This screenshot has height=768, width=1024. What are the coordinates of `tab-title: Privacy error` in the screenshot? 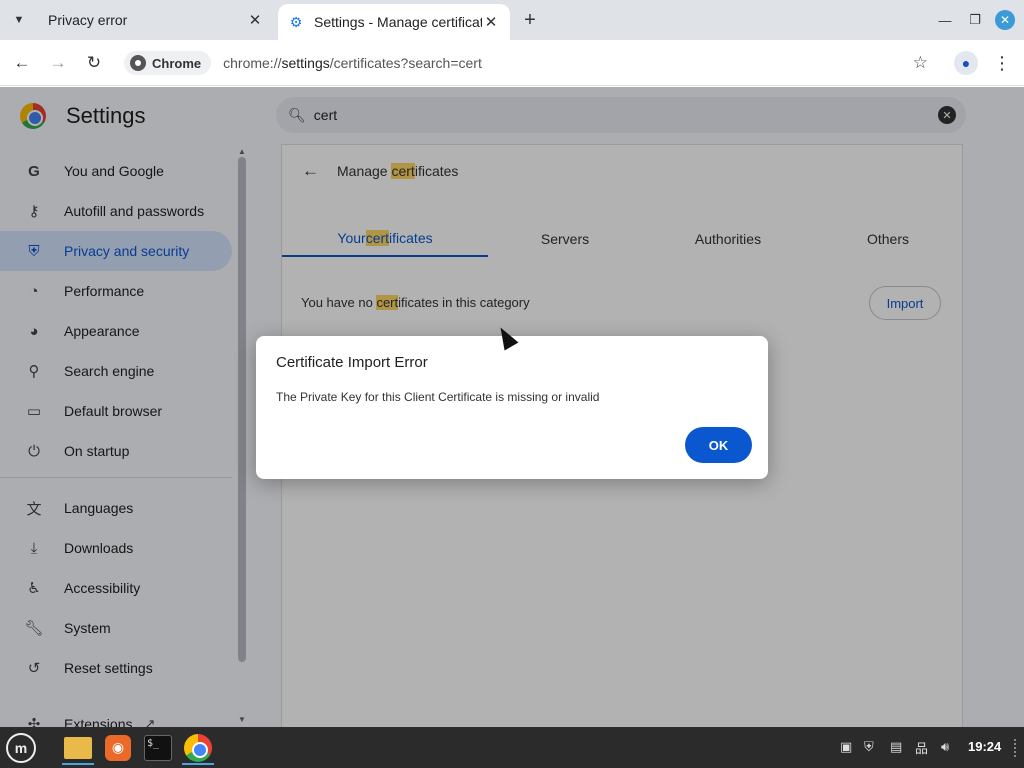 It's located at (88, 20).